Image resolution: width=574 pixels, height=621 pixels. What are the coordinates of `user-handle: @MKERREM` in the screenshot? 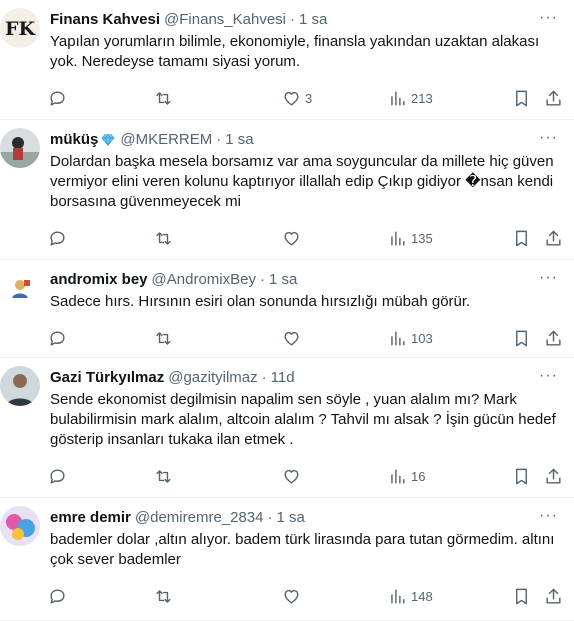 It's located at (166, 140).